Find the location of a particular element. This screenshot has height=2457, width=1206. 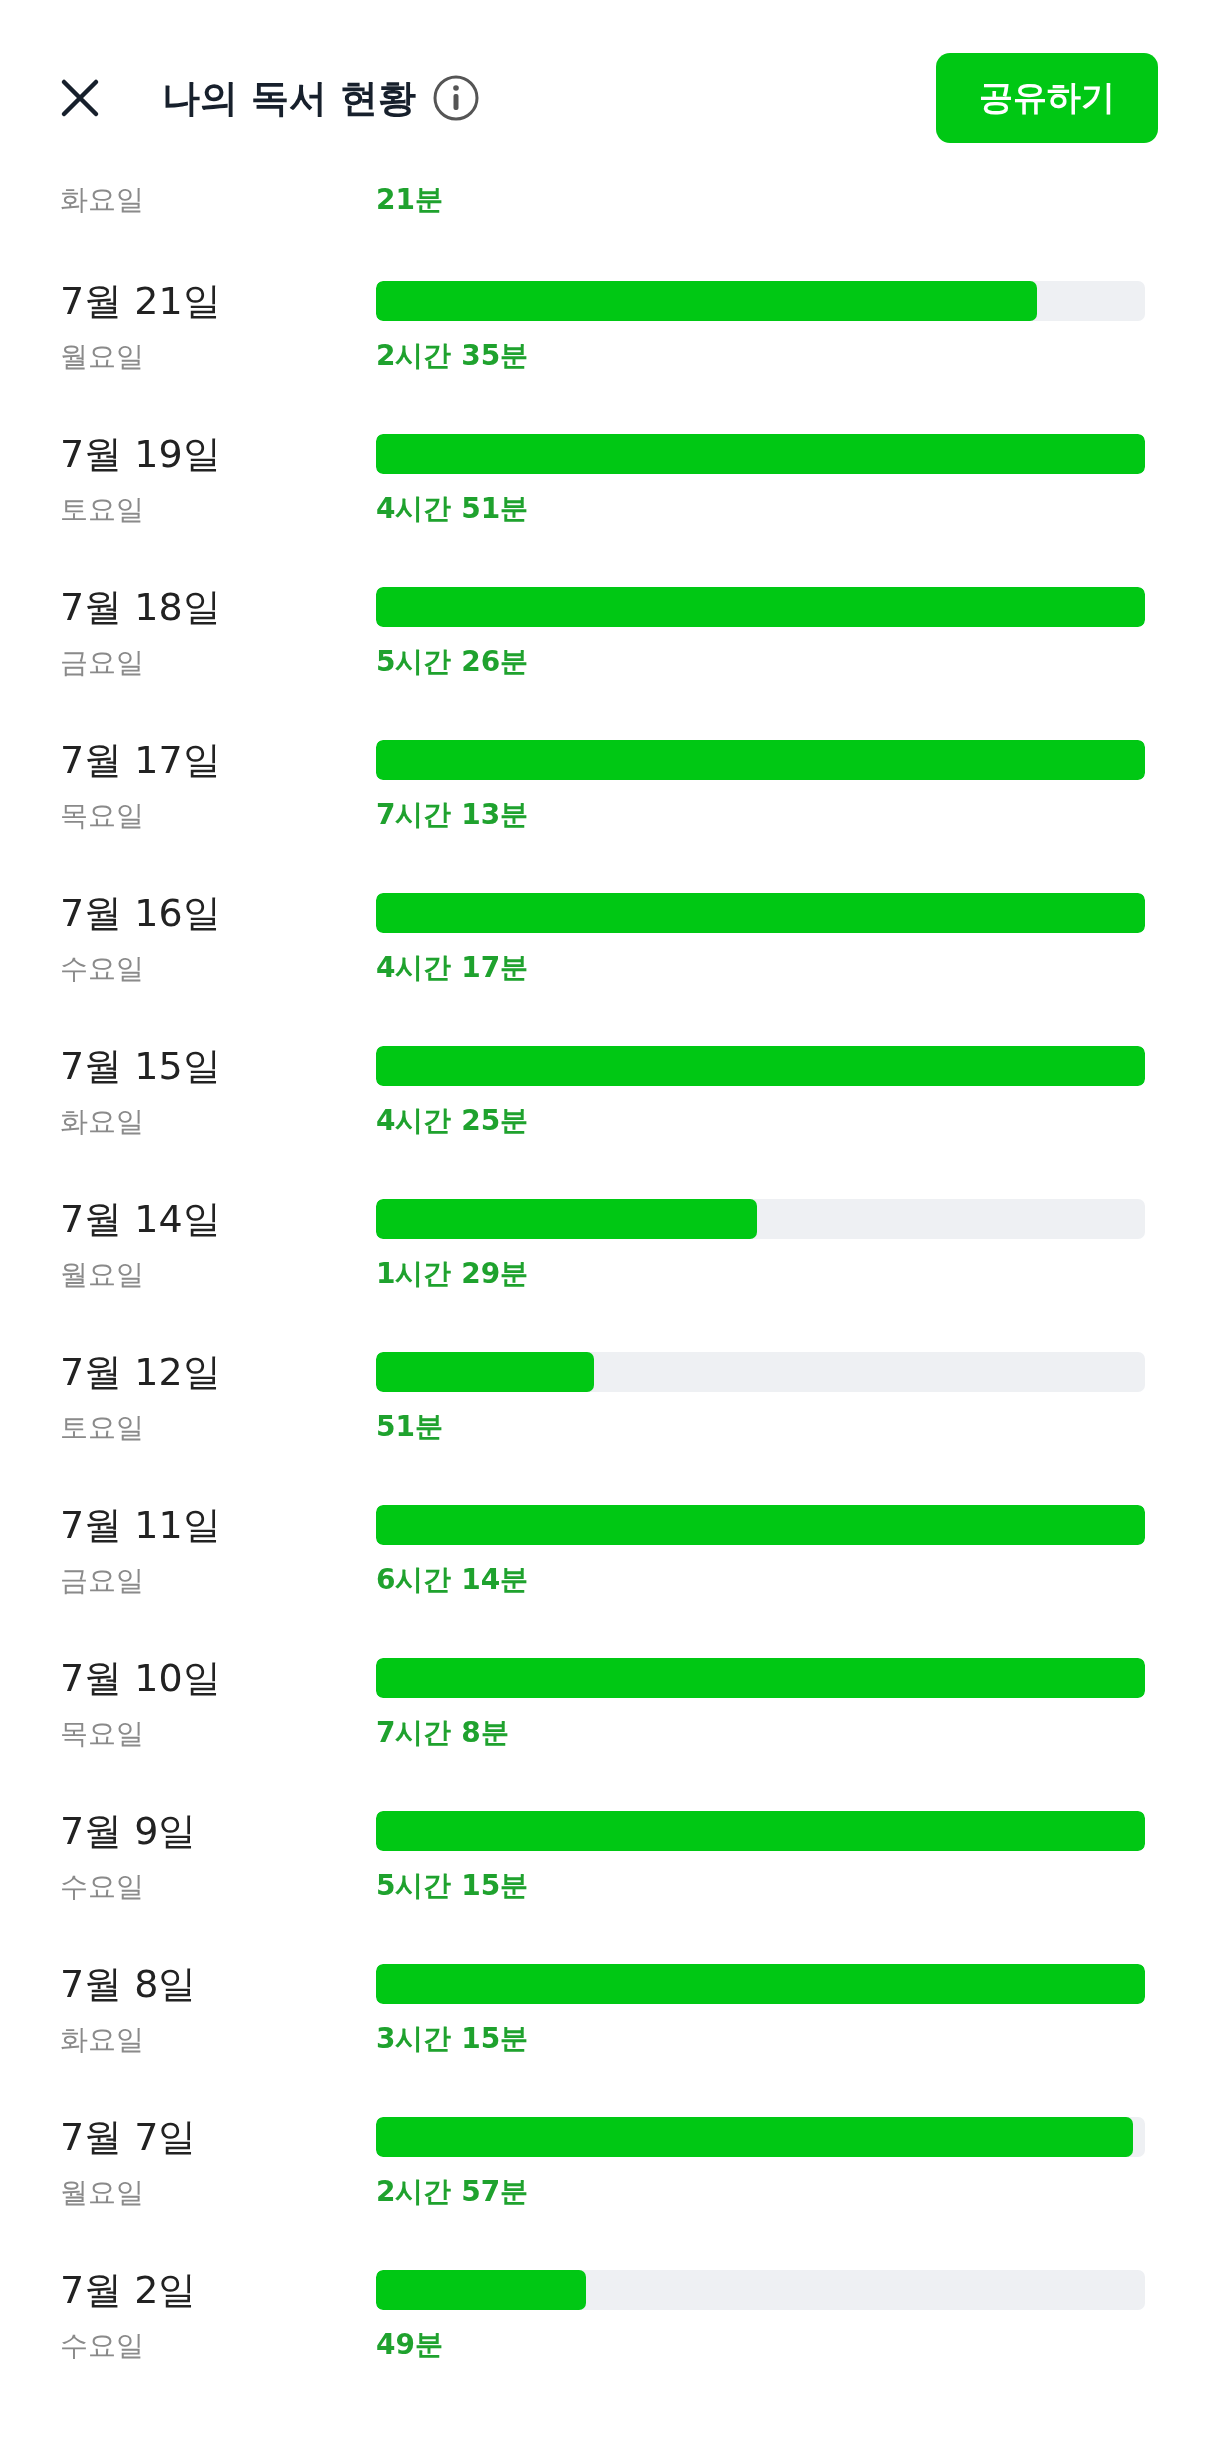

date-label: 7월 12일 is located at coordinates (140, 1372).